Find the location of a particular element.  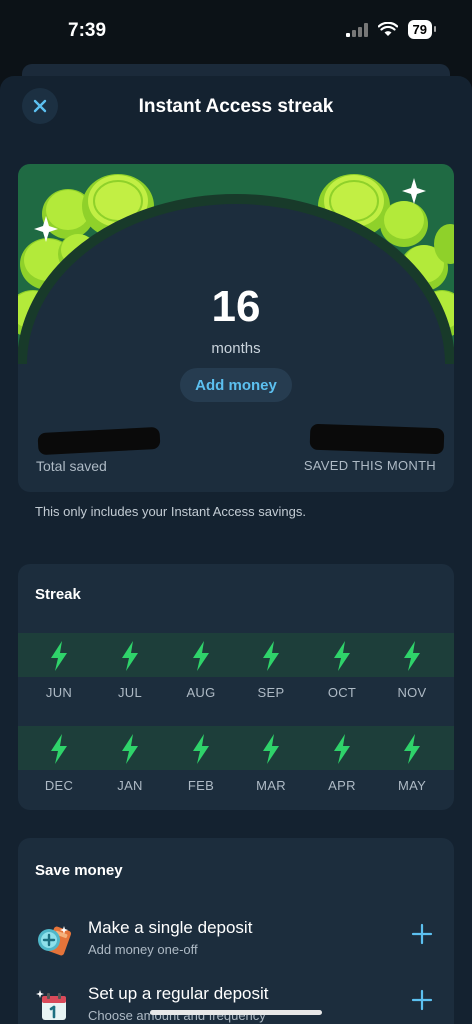

month-label: JUL is located at coordinates (130, 692).